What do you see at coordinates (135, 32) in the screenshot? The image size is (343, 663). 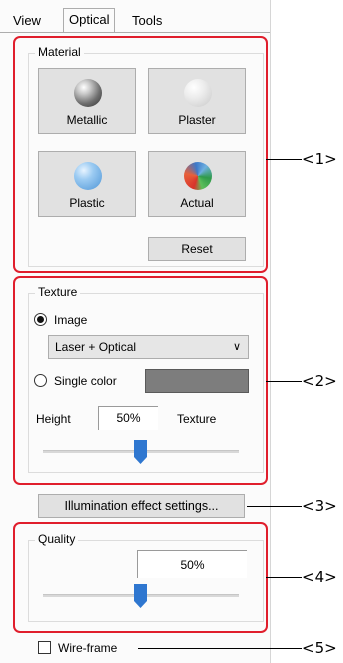 I see `tab-divider` at bounding box center [135, 32].